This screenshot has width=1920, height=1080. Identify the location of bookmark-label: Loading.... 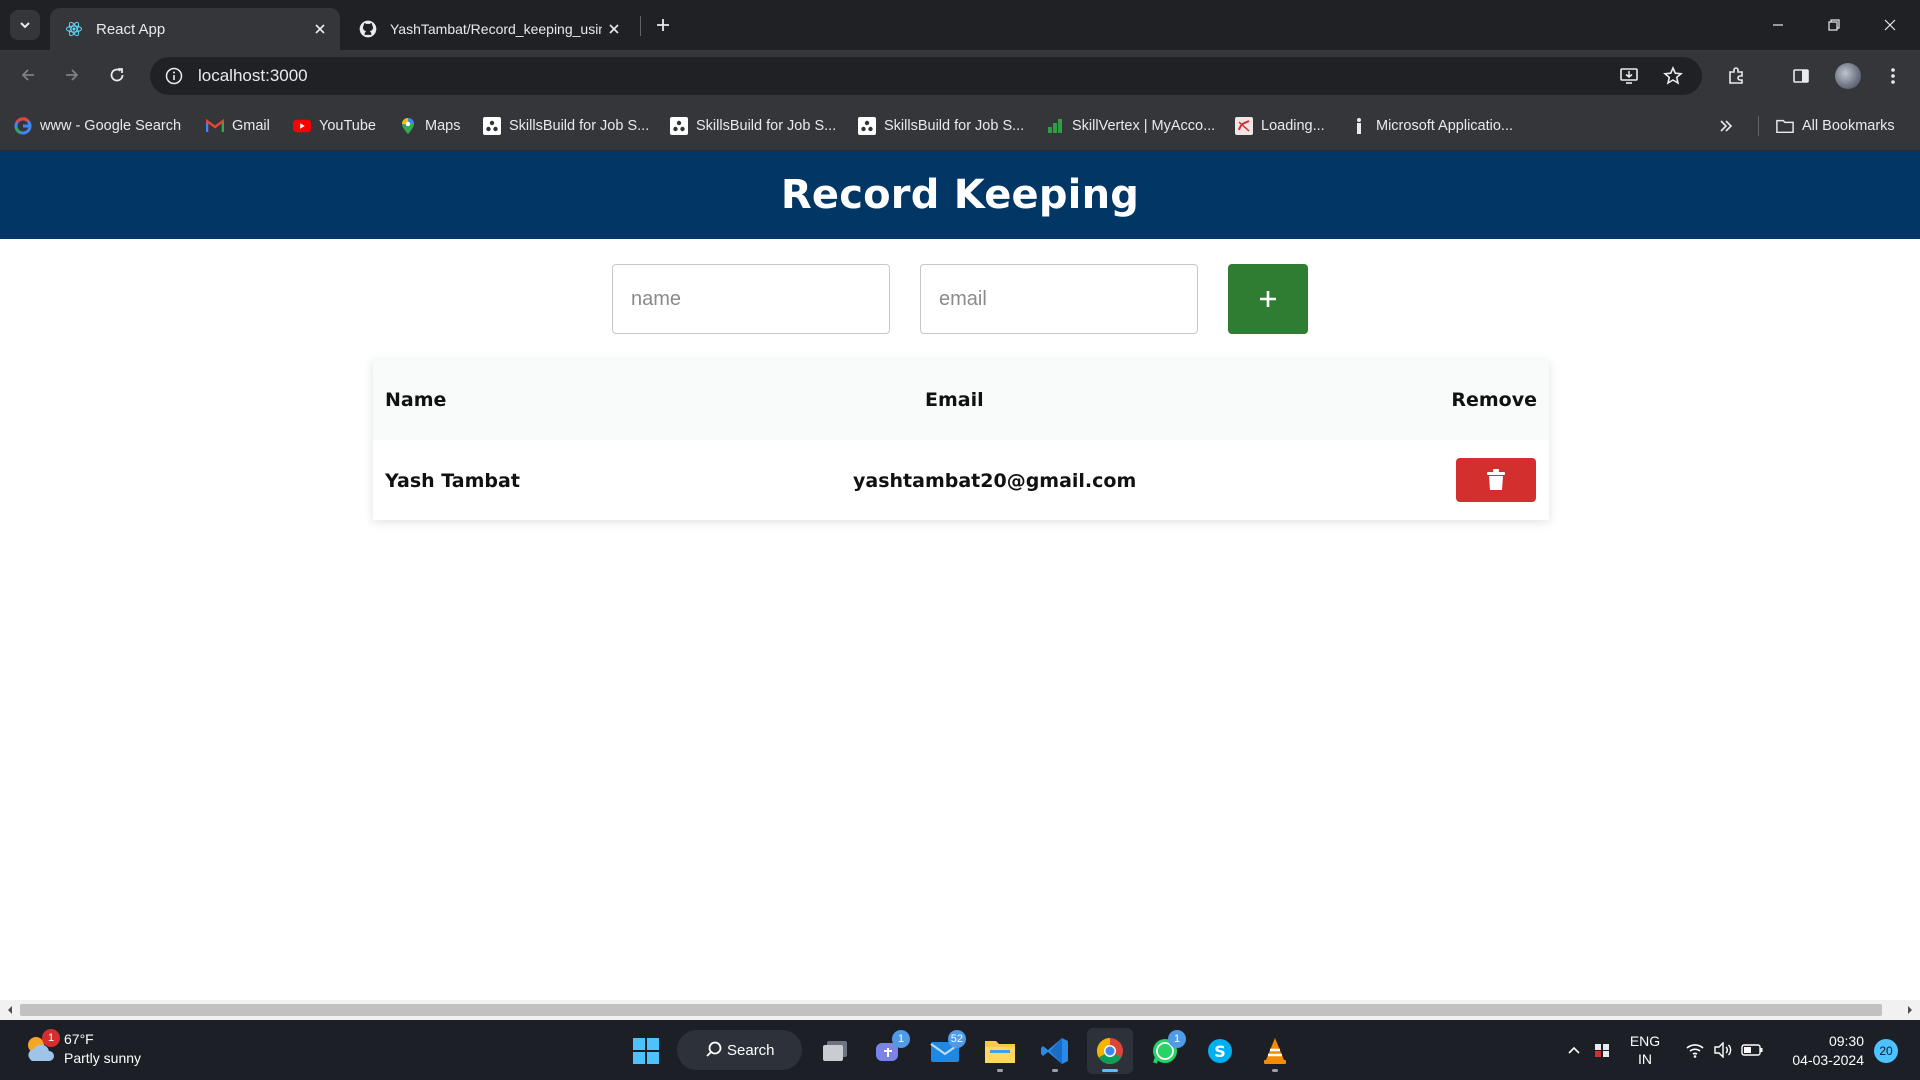
(1293, 126).